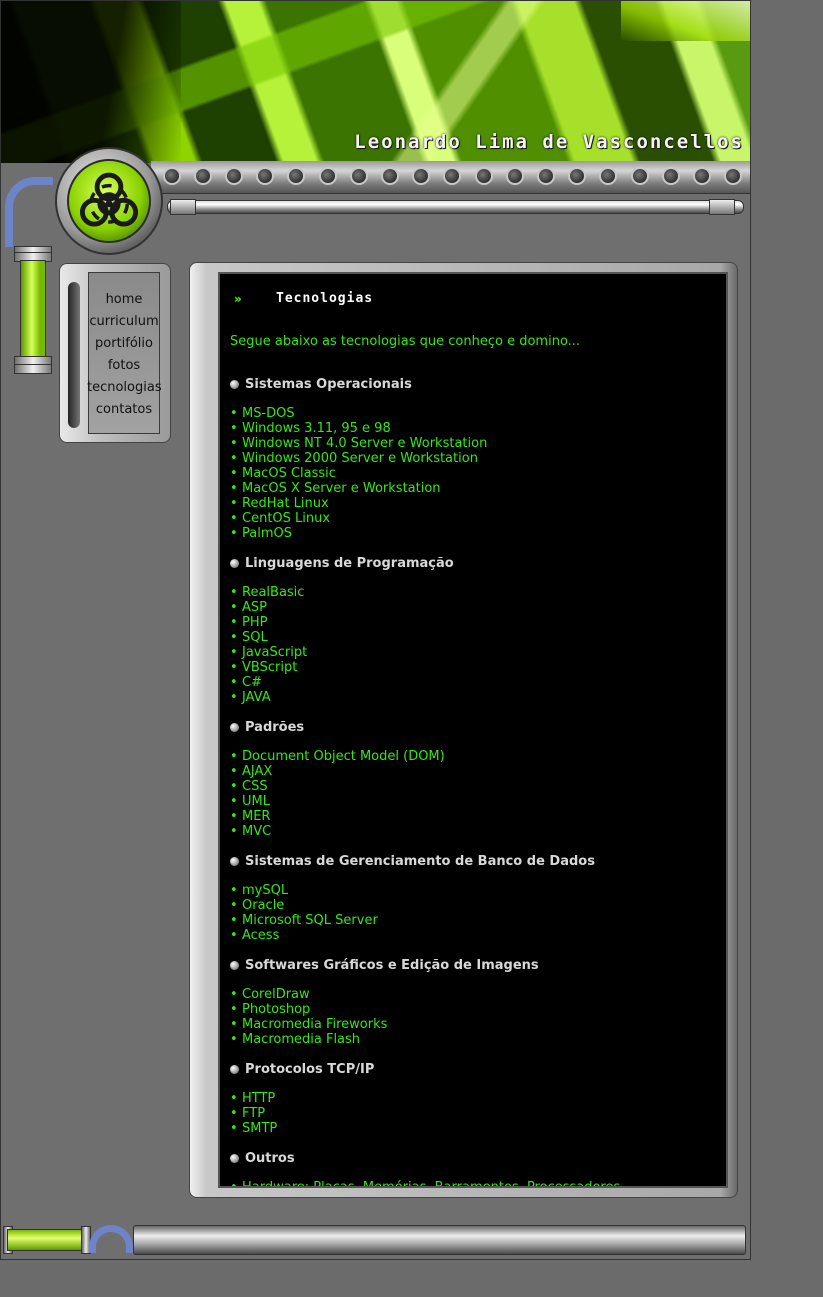  I want to click on header-shadow, so click(91, 82).